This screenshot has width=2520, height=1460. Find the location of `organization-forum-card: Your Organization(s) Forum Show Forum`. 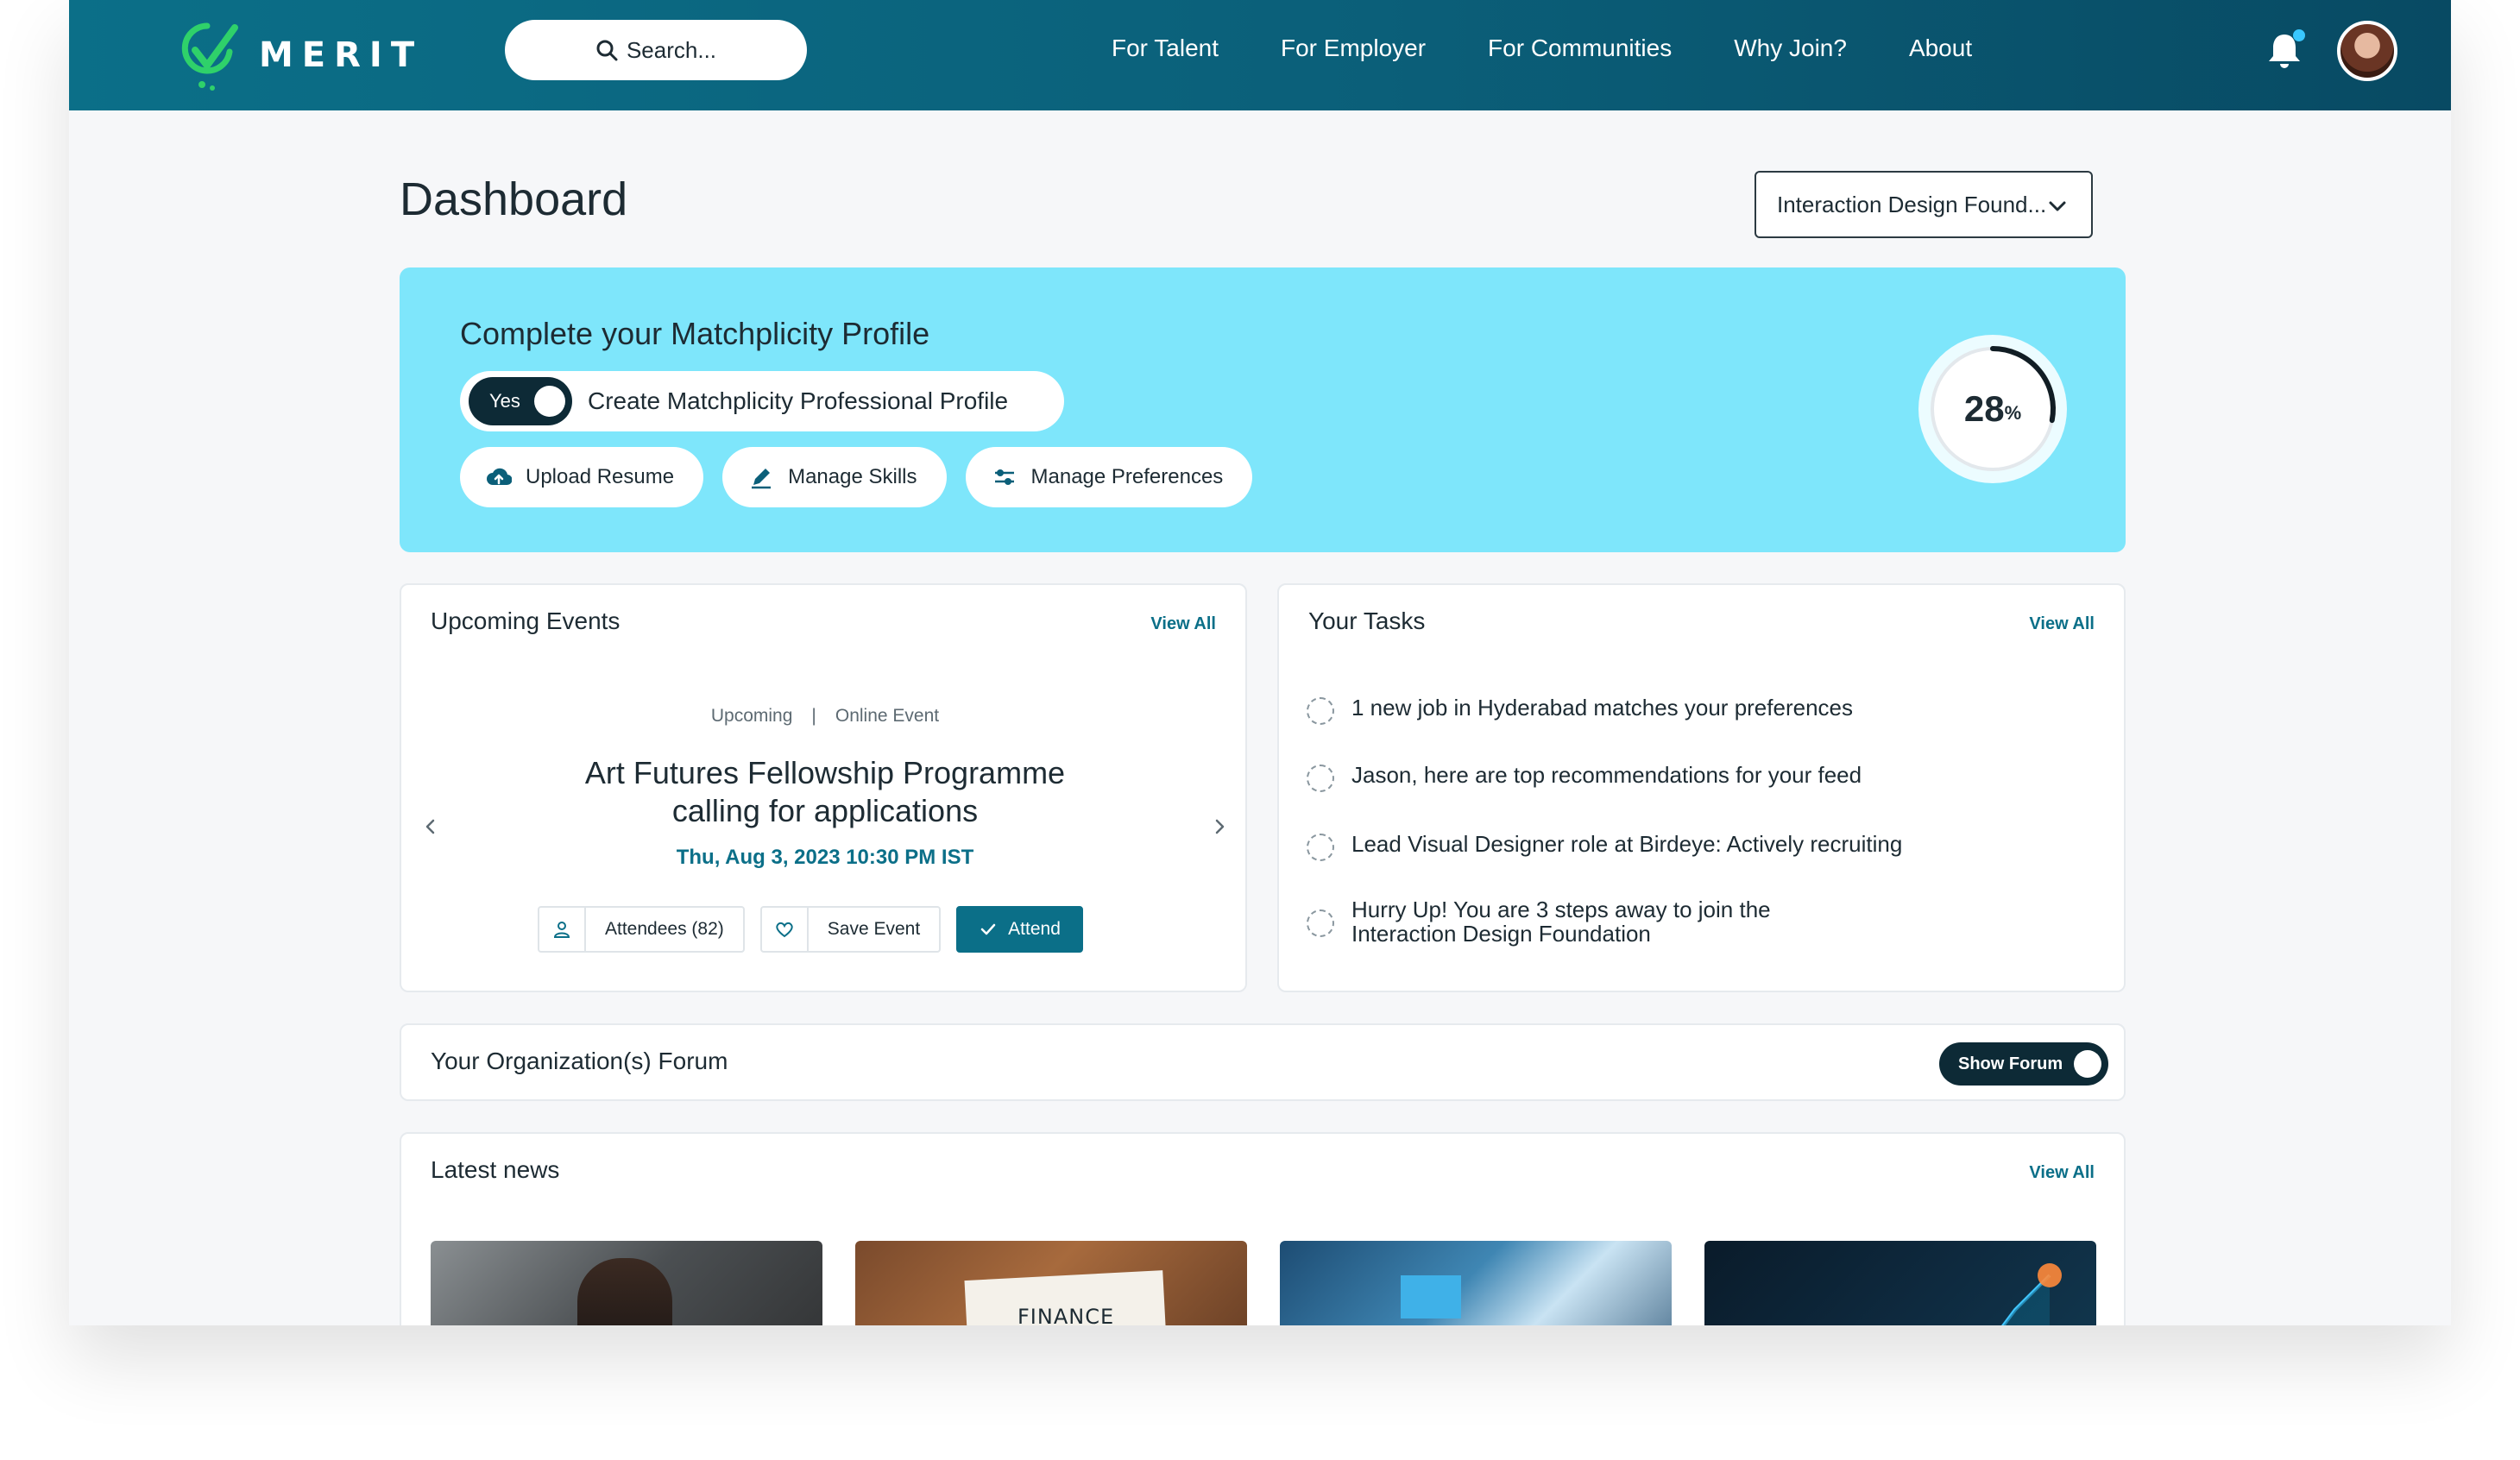

organization-forum-card: Your Organization(s) Forum Show Forum is located at coordinates (1263, 1062).